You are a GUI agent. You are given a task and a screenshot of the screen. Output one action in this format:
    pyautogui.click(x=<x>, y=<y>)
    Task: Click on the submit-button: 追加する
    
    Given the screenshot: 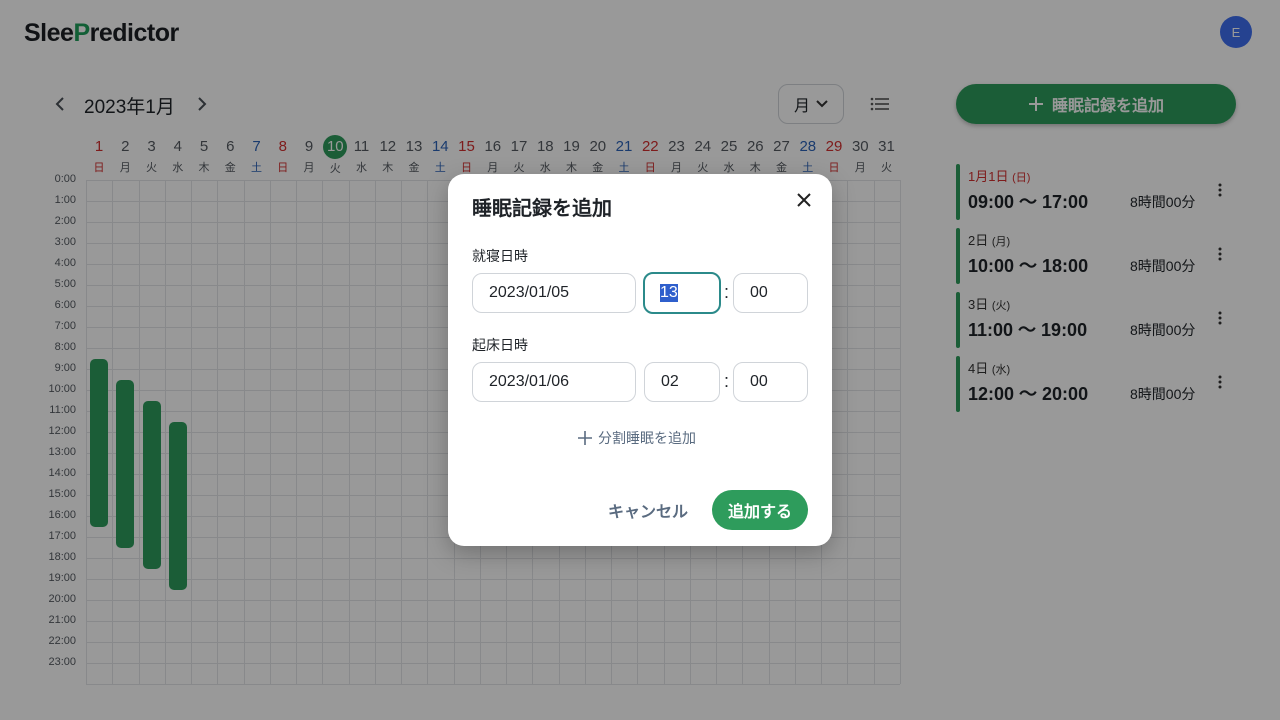 What is the action you would take?
    pyautogui.click(x=760, y=510)
    